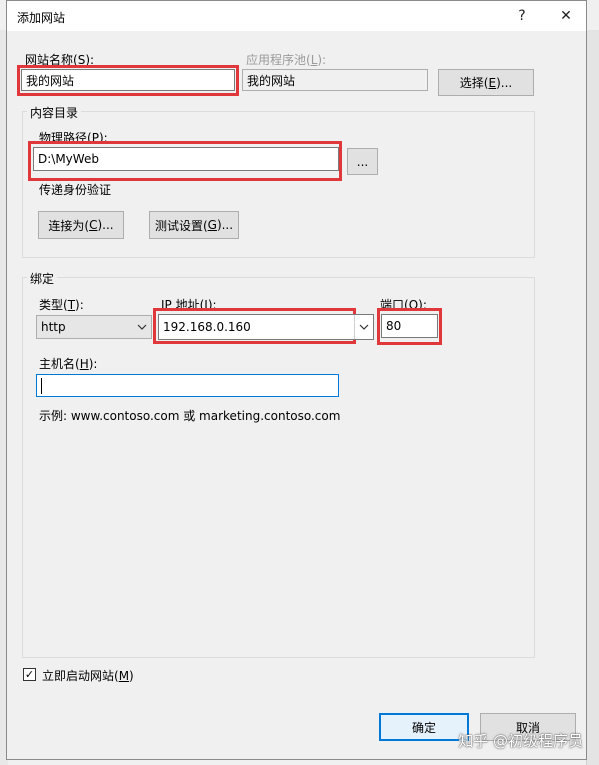 The width and height of the screenshot is (599, 765). Describe the element at coordinates (53, 327) in the screenshot. I see `type-value: http` at that location.